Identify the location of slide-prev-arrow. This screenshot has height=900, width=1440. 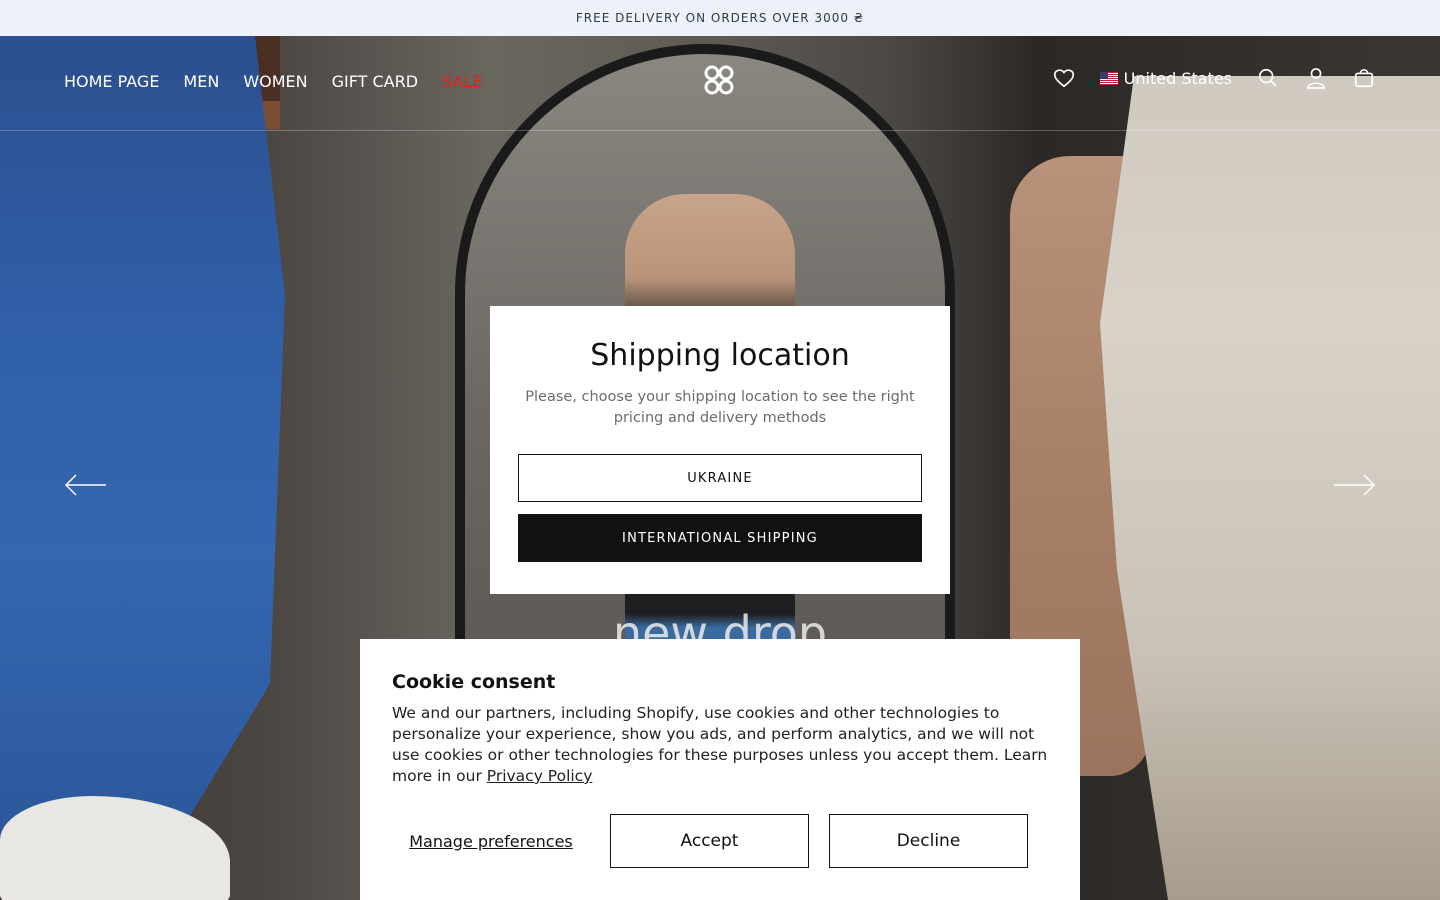
(86, 485).